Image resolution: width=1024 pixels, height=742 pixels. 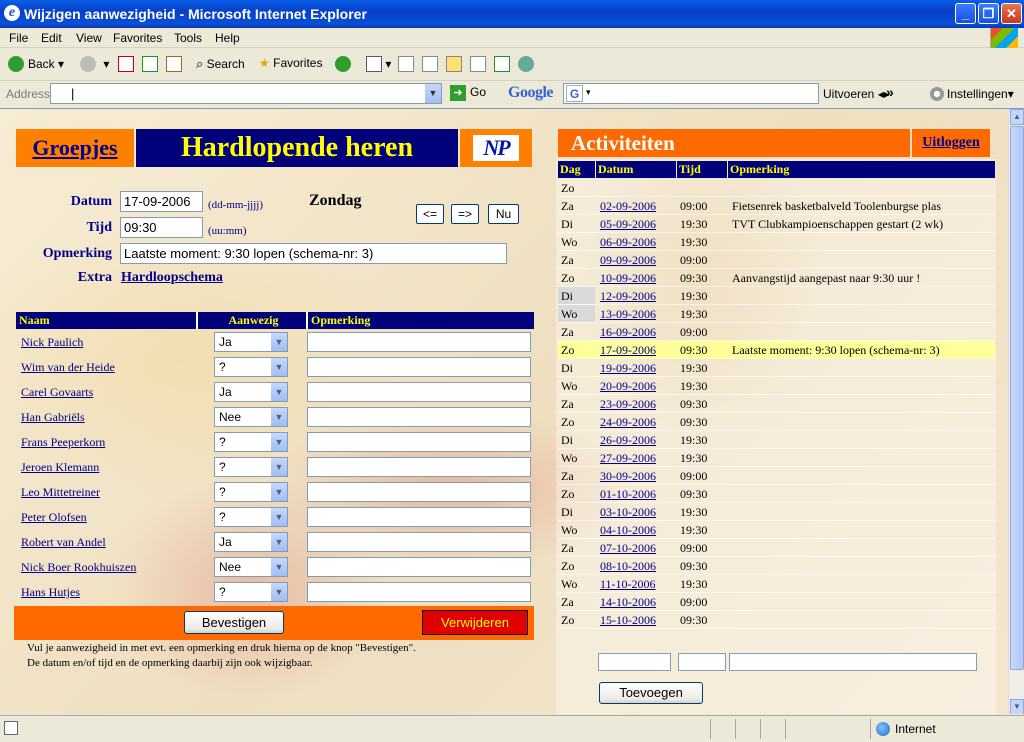 What do you see at coordinates (227, 38) in the screenshot?
I see `menu-help: Help` at bounding box center [227, 38].